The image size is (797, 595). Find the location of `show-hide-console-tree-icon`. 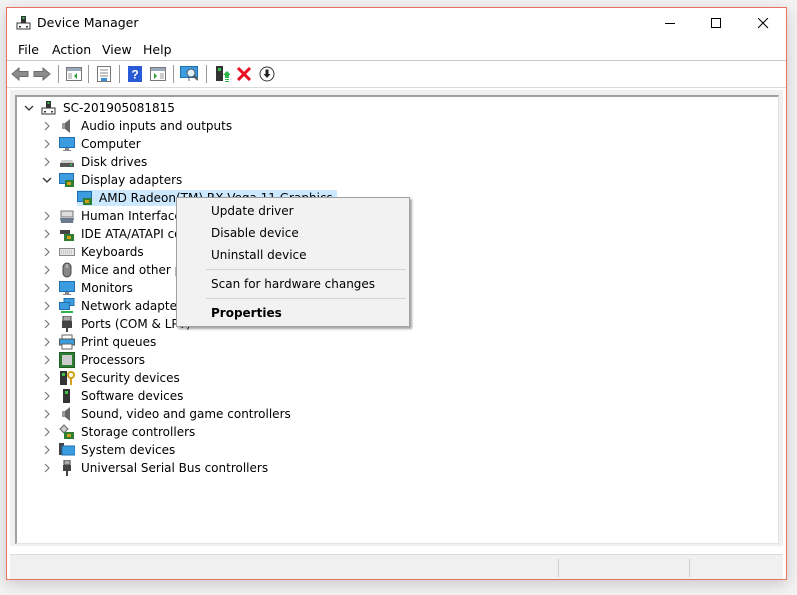

show-hide-console-tree-icon is located at coordinates (74, 74).